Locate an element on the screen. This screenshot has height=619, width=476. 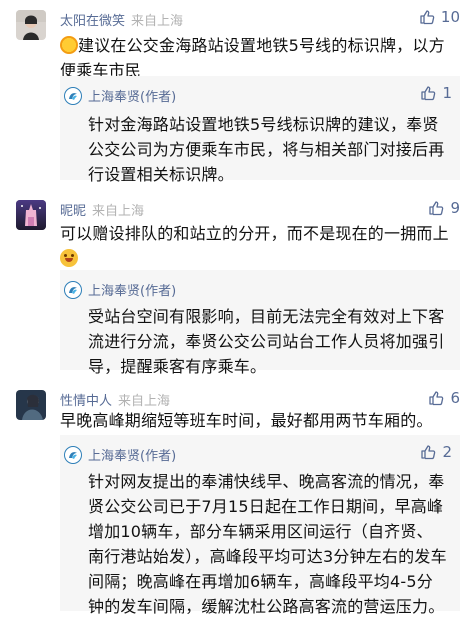
reply-like-button: 1 is located at coordinates (436, 93).